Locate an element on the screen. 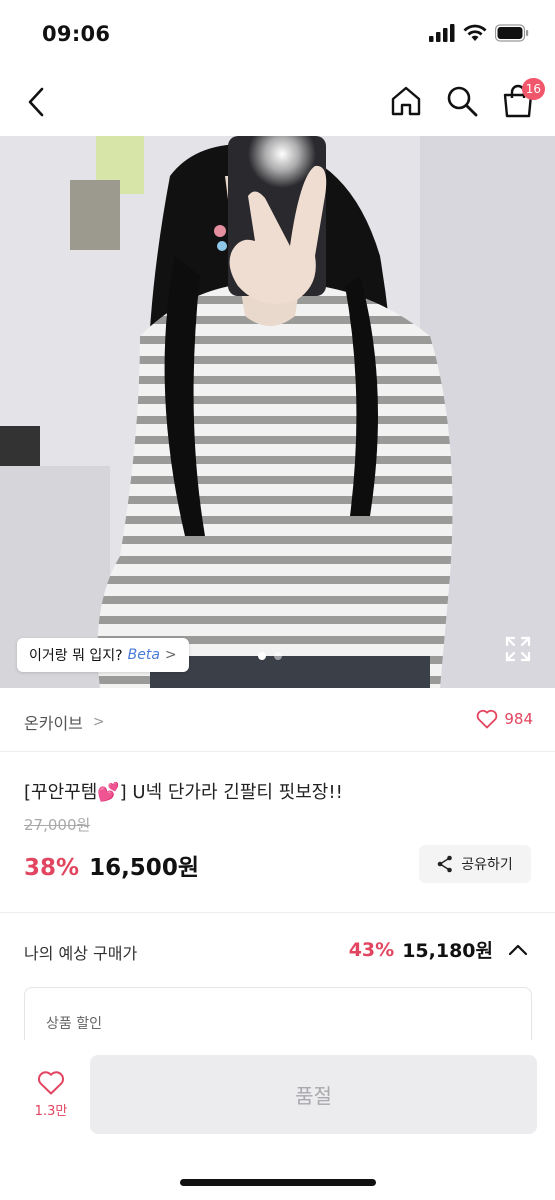 The image size is (555, 1200). cart-button: 16 is located at coordinates (522, 100).